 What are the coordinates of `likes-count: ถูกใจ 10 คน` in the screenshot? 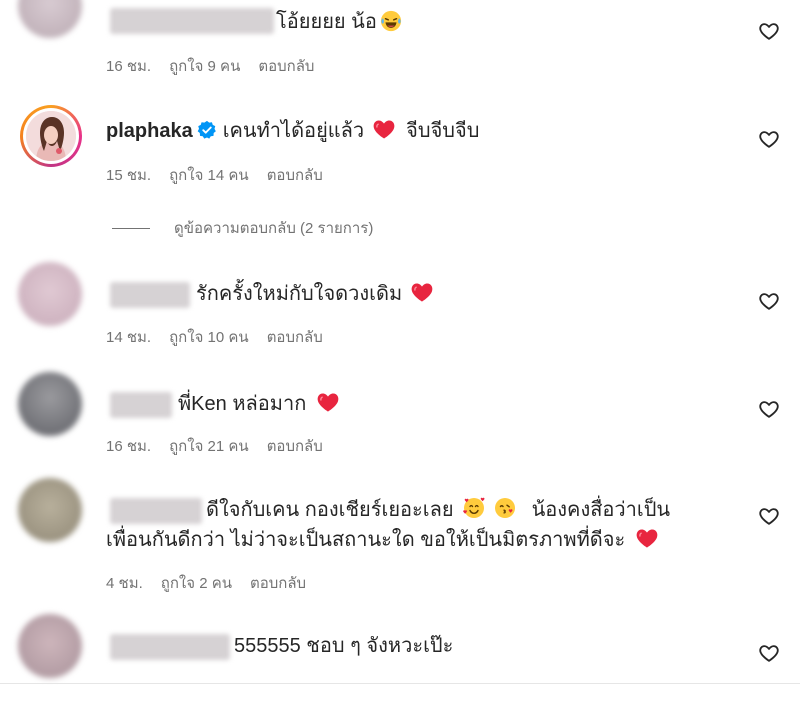 It's located at (209, 337).